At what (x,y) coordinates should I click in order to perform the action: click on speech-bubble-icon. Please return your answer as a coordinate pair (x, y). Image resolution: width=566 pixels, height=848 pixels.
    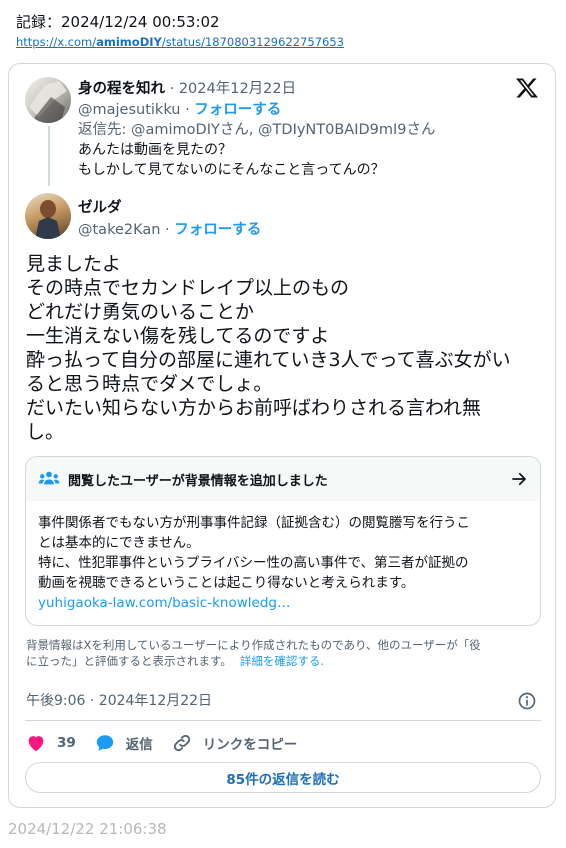
    Looking at the image, I should click on (105, 743).